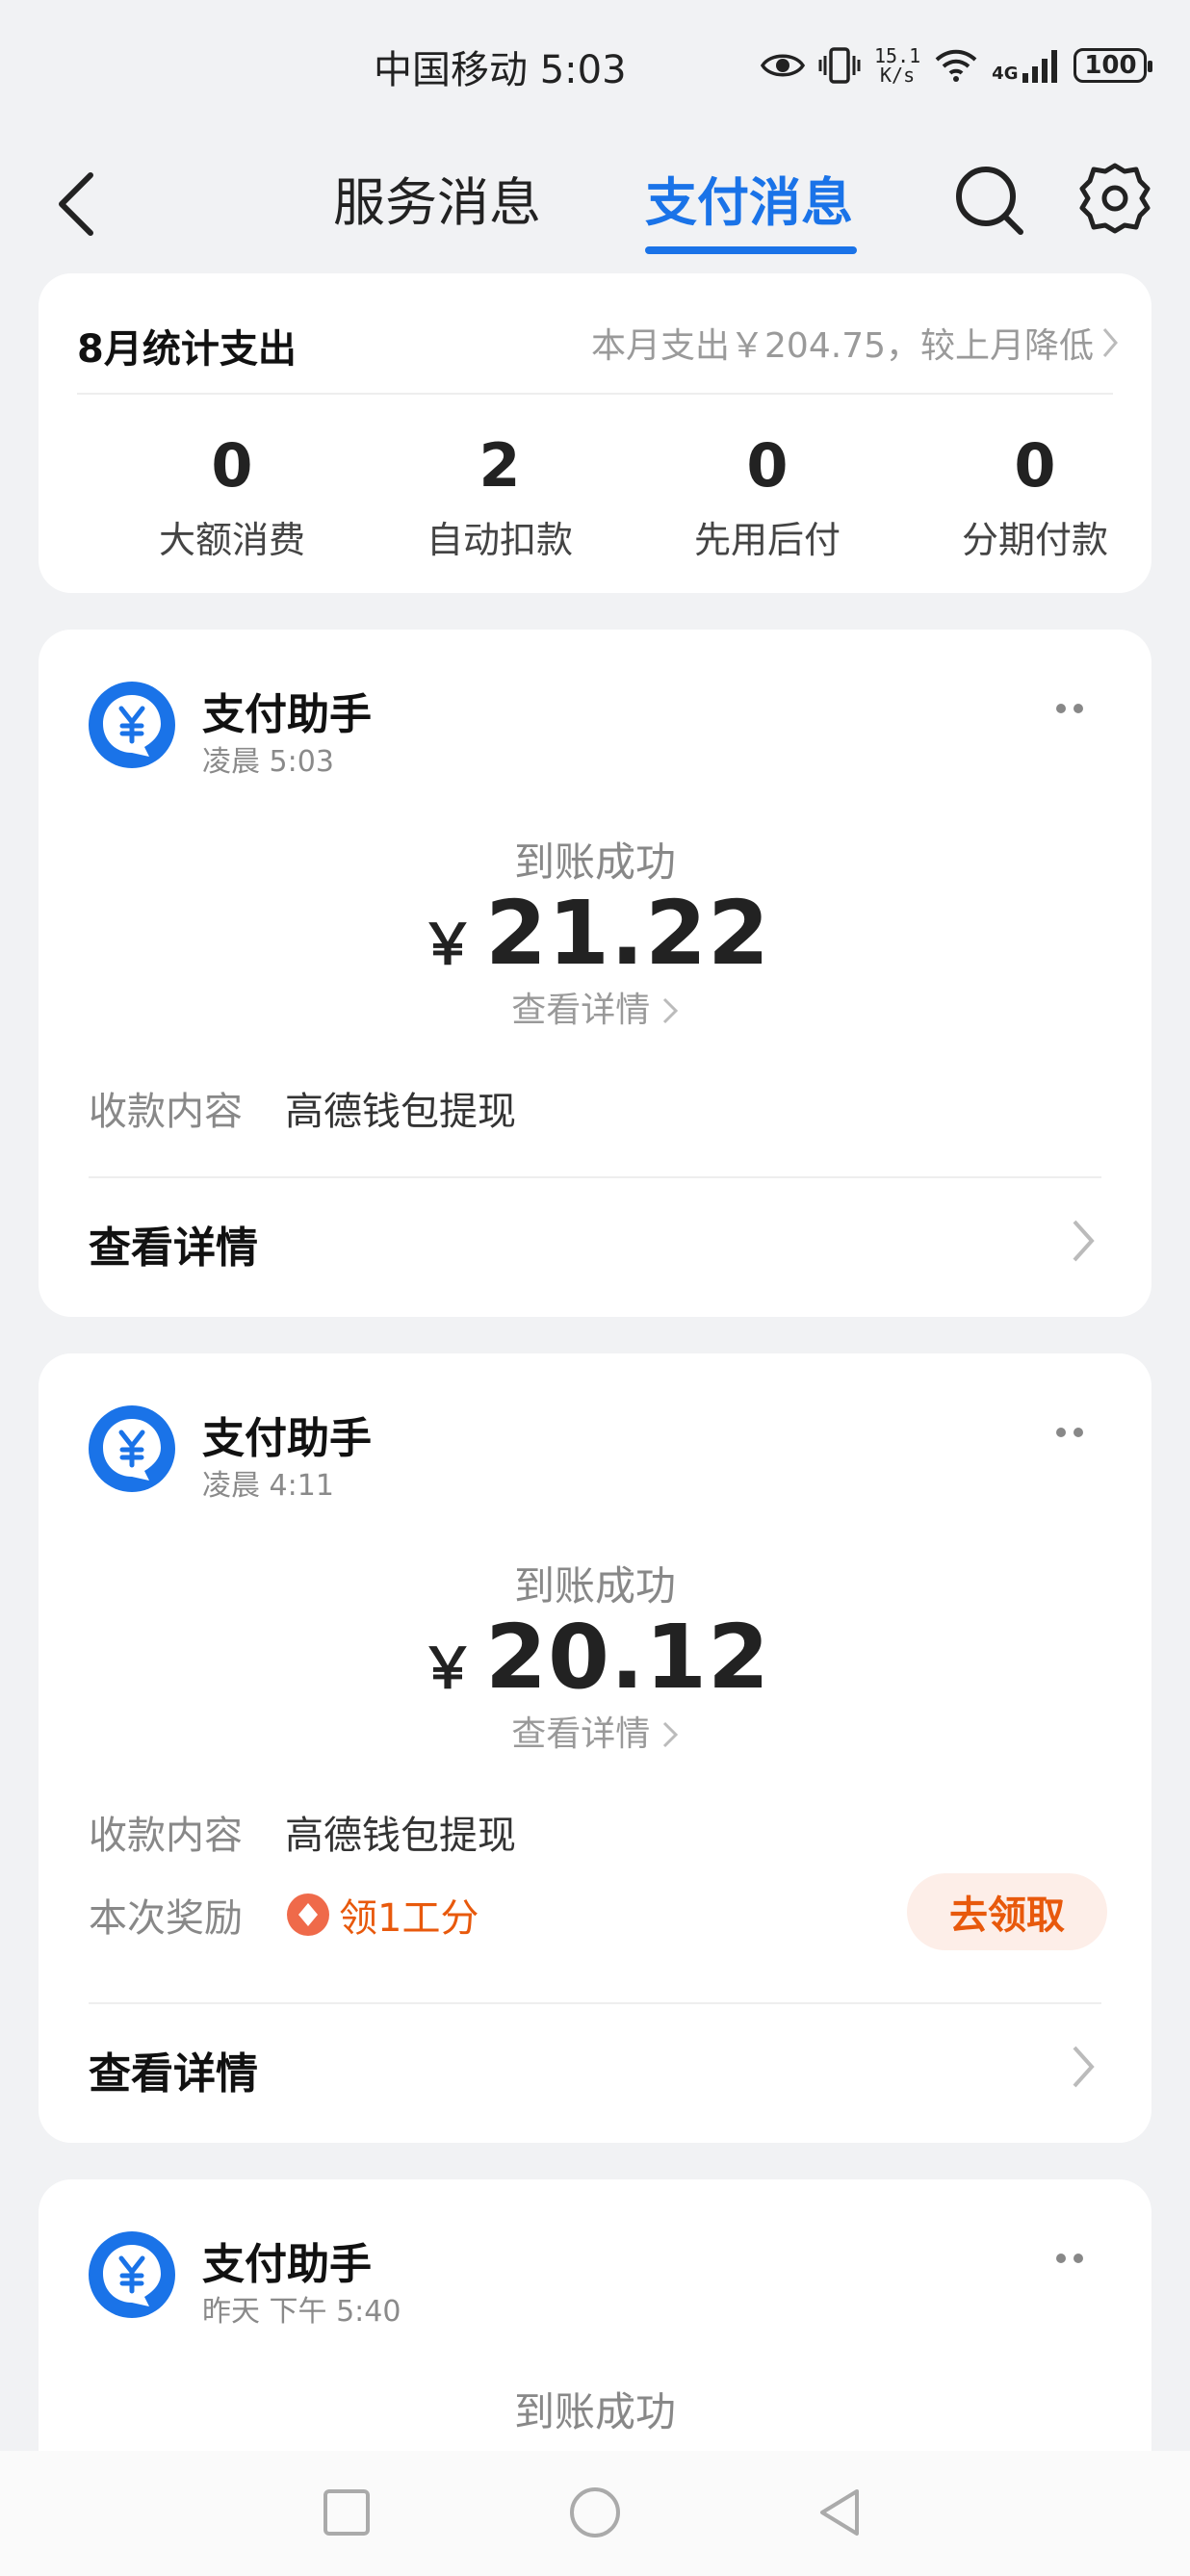 Image resolution: width=1190 pixels, height=2576 pixels. I want to click on message-amount: ￥ 20.12, so click(595, 1657).